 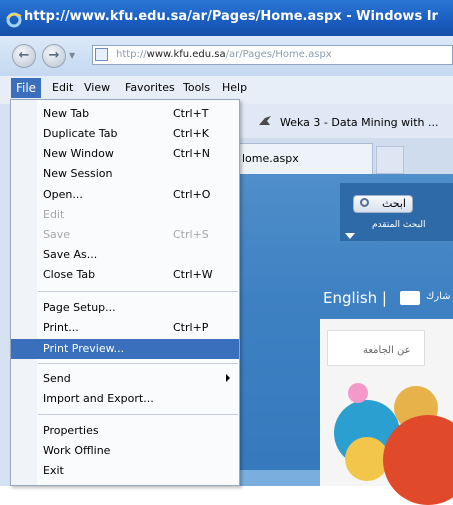 What do you see at coordinates (72, 55) in the screenshot?
I see `history-dropdown-icon: ▼` at bounding box center [72, 55].